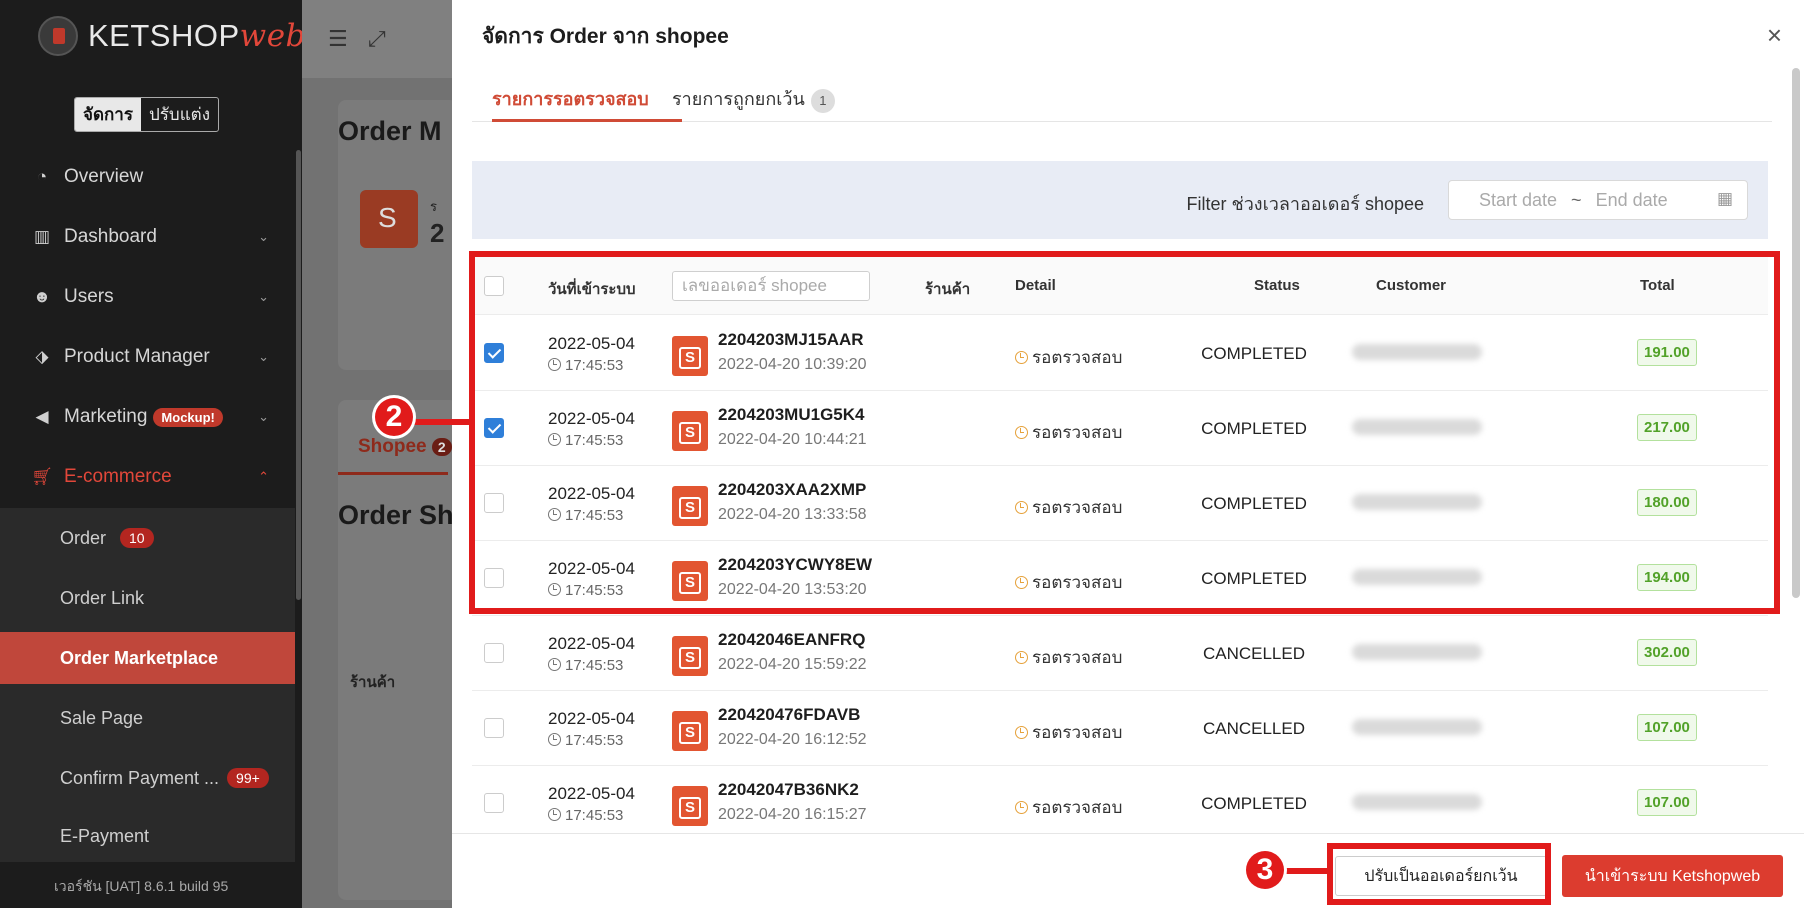 The image size is (1804, 908). What do you see at coordinates (147, 477) in the screenshot?
I see `nav-ecommerce: 🛒︎ E-commerce ⌃` at bounding box center [147, 477].